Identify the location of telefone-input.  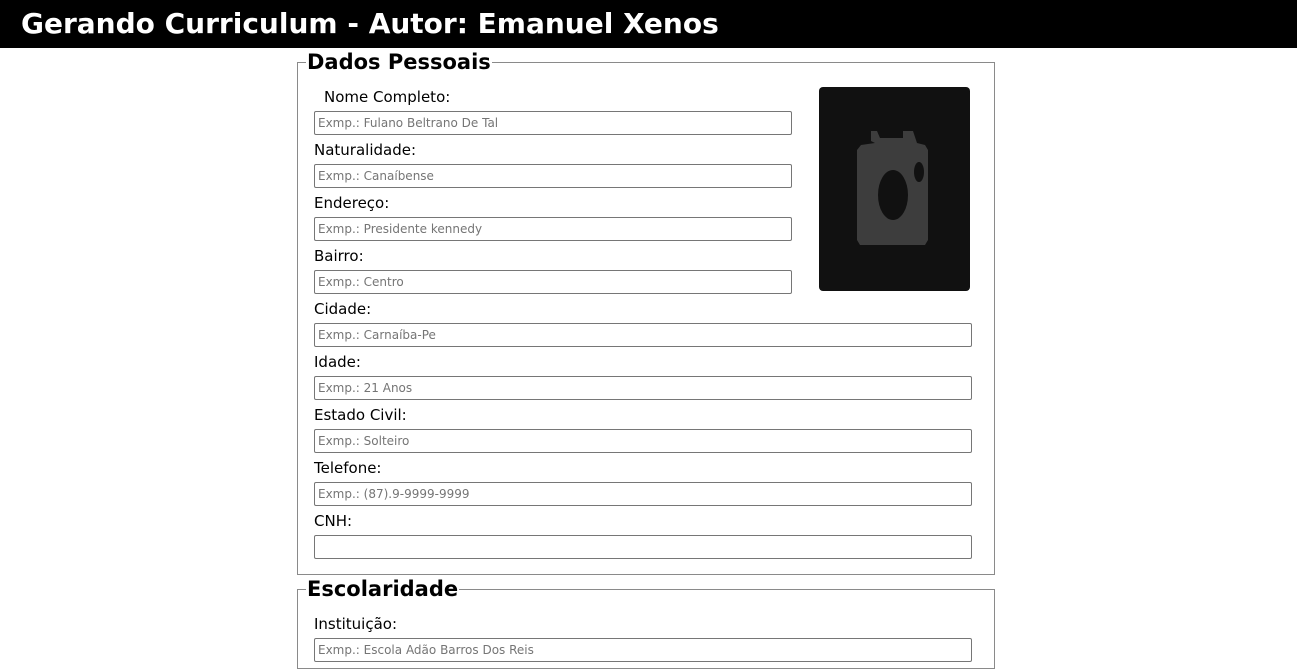
(643, 494).